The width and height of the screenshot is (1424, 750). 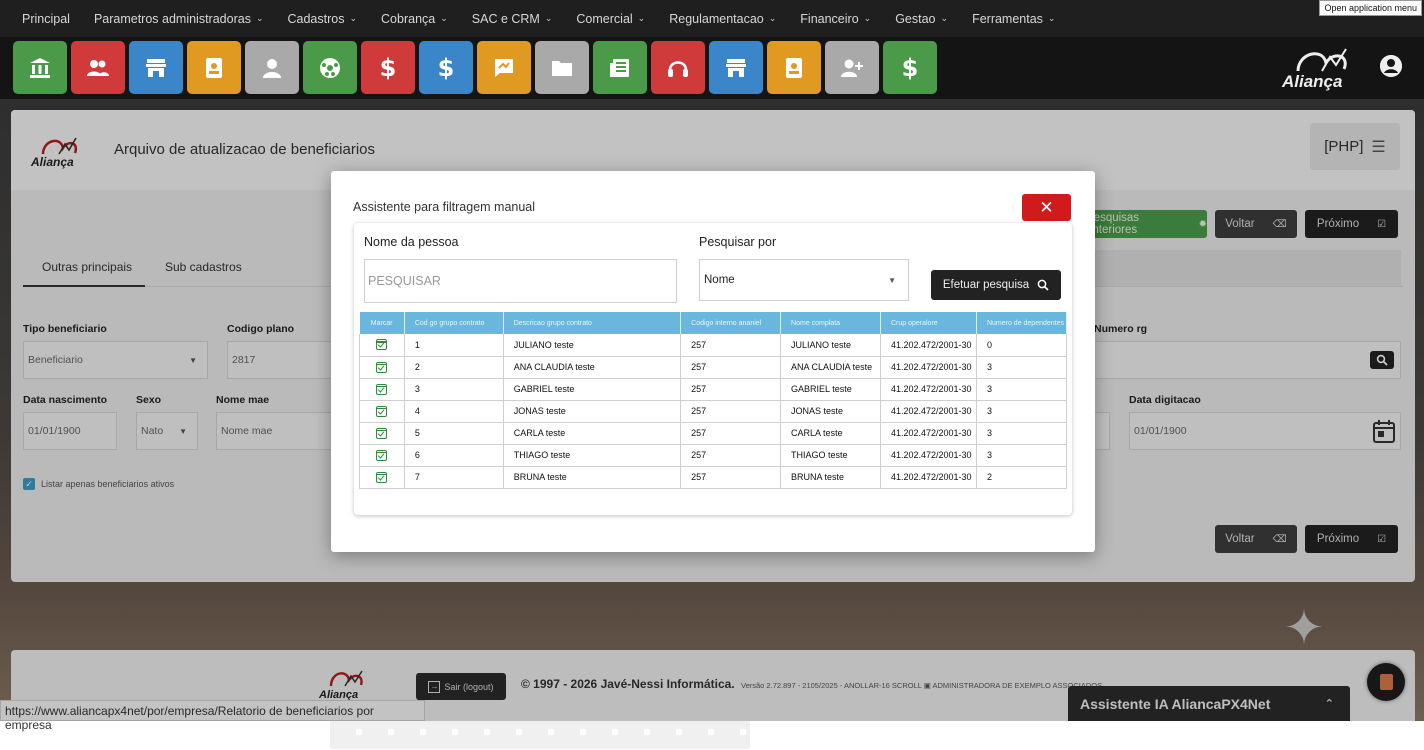 I want to click on nav-item-label: Regulamentacao, so click(x=716, y=18).